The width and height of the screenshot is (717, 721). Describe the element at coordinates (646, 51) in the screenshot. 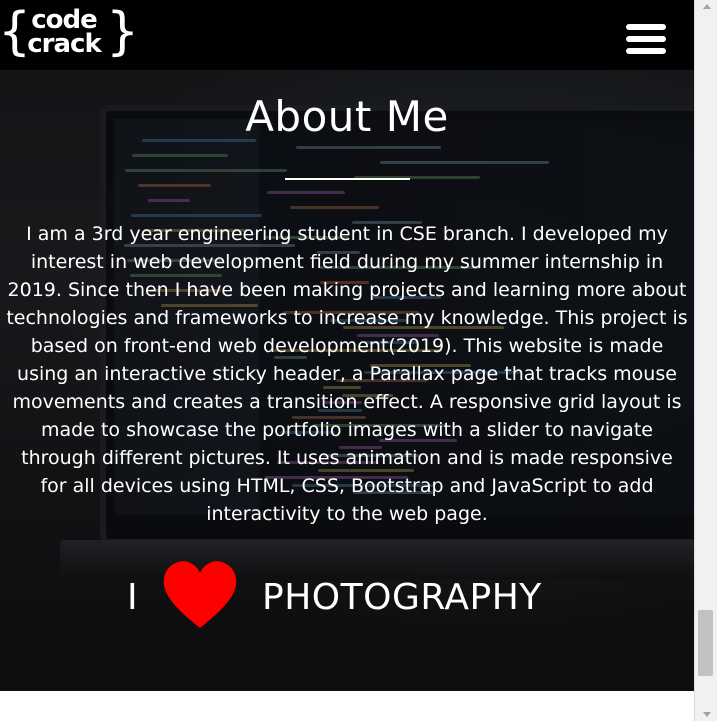

I see `menu-bar-bottom` at that location.